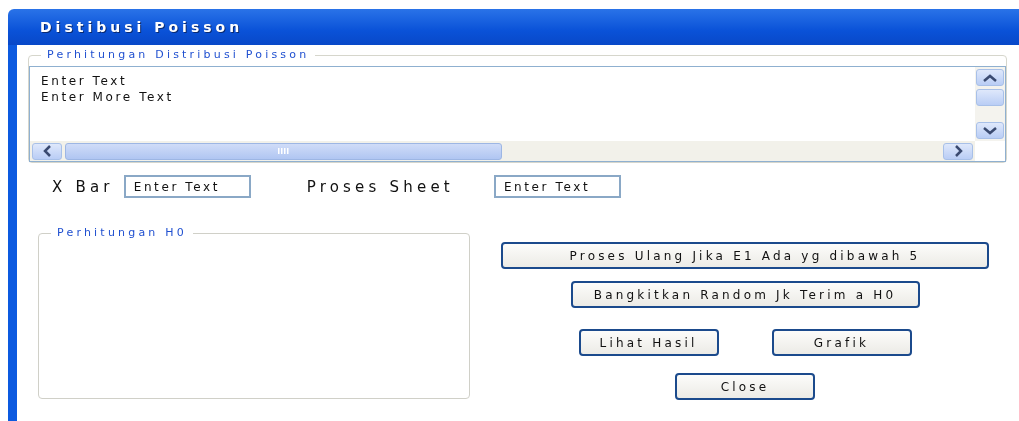  Describe the element at coordinates (745, 255) in the screenshot. I see `action-button: Proses Ulang Jika E1 Ada yg dibawah 5` at that location.